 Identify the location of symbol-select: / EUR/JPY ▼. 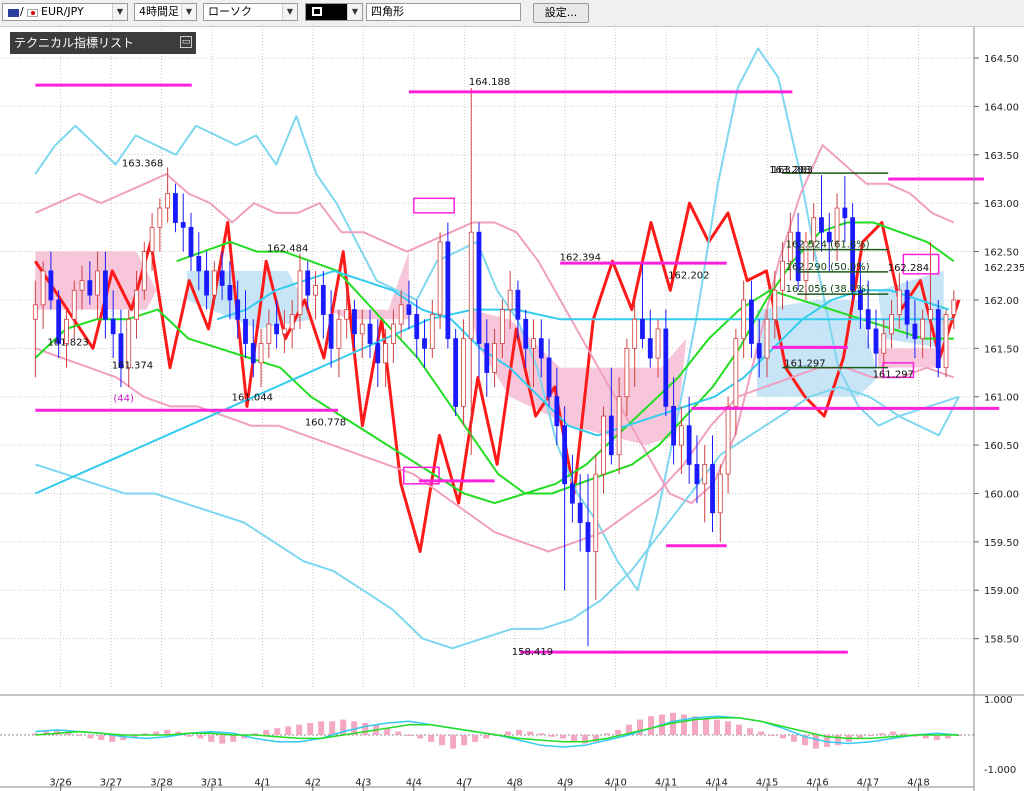
(65, 12).